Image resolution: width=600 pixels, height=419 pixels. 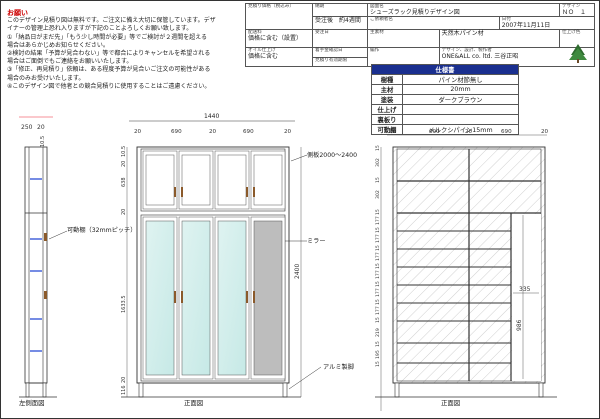 What do you see at coordinates (38, 261) in the screenshot?
I see `side-view: 250 20 10.5 左側面図` at bounding box center [38, 261].